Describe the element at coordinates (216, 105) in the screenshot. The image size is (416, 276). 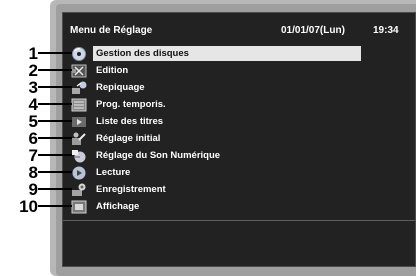
I see `menu-item-timer-program: Prog. temporis.` at that location.